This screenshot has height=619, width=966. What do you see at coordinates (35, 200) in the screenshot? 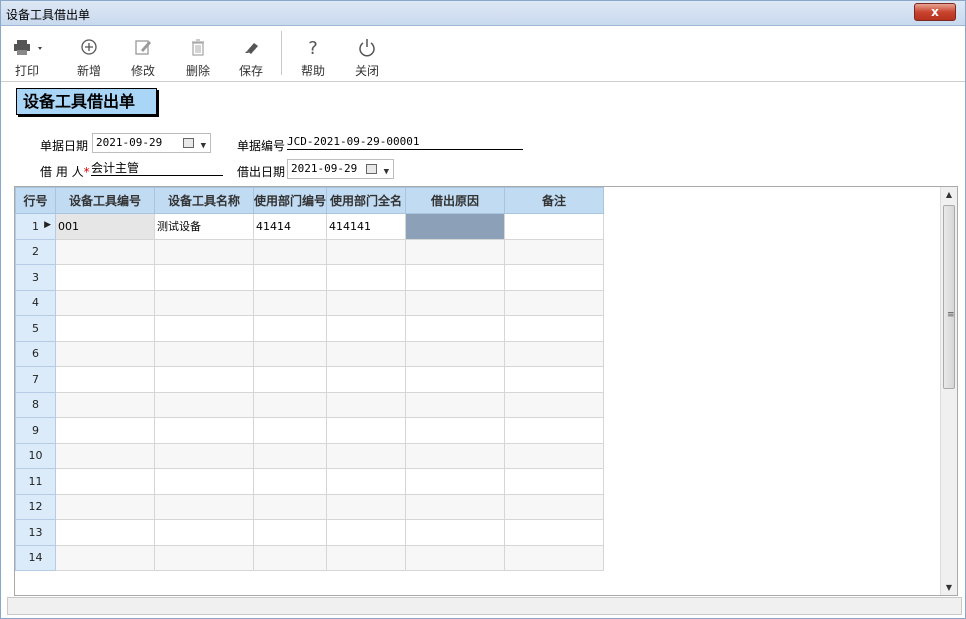
I see `col-header-row-no: 行号` at bounding box center [35, 200].